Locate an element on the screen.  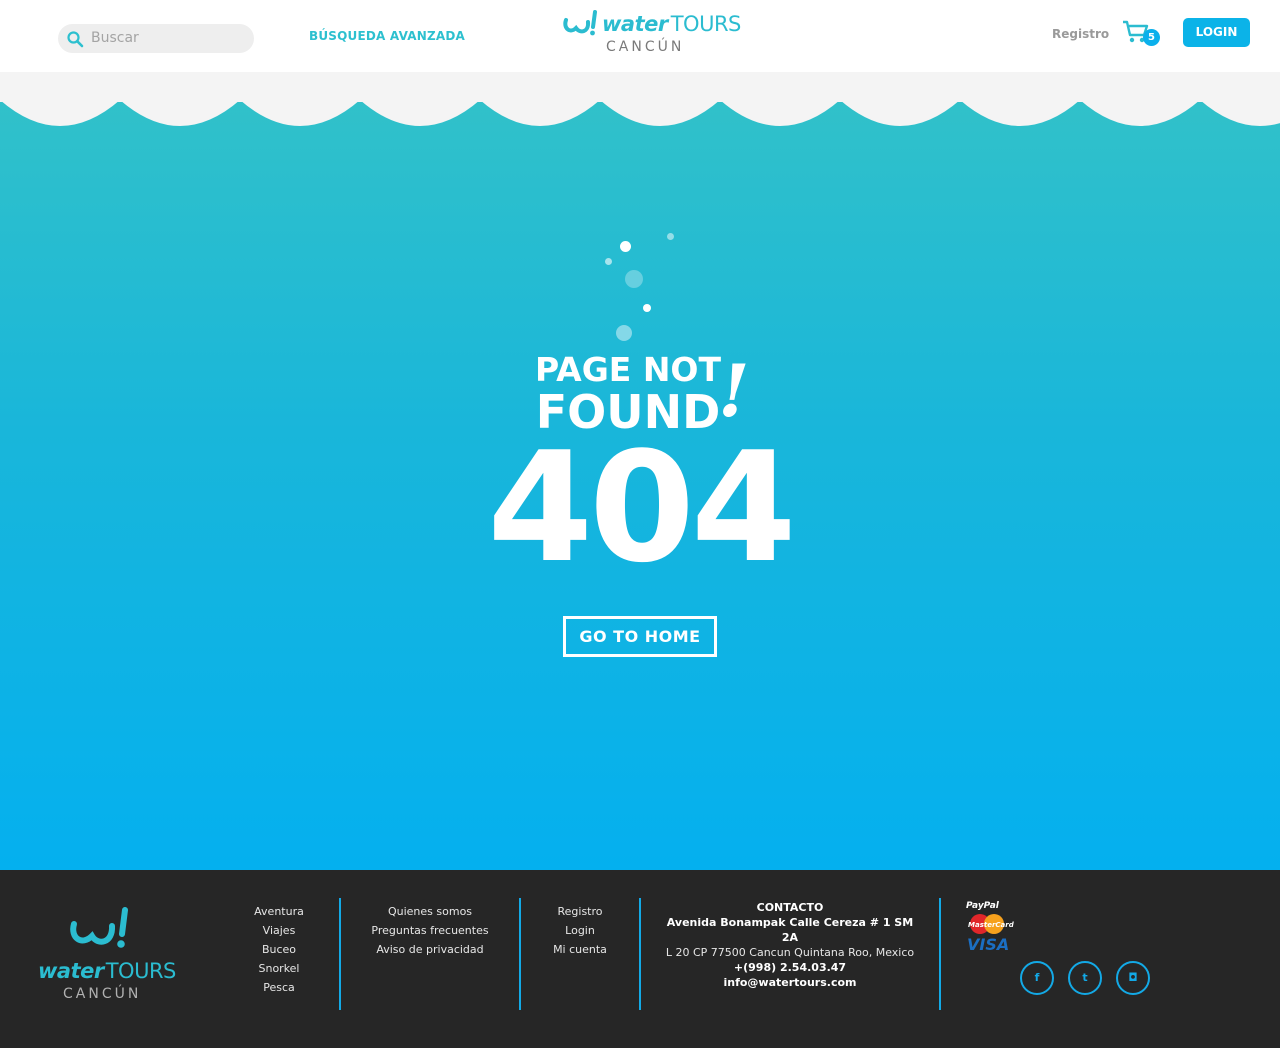
footer-link-snorkel: Snorkel is located at coordinates (279, 968).